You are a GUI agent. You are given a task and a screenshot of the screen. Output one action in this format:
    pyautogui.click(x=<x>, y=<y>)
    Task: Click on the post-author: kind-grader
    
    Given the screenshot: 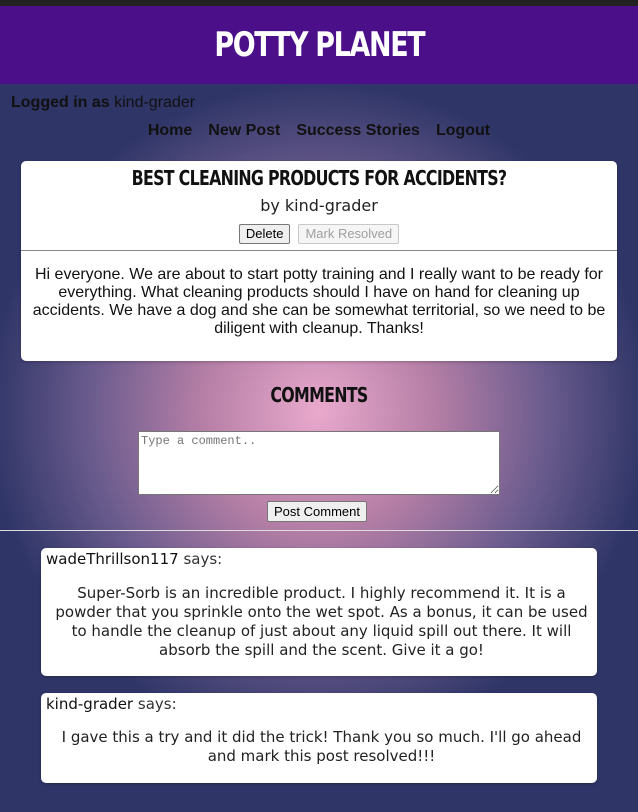 What is the action you would take?
    pyautogui.click(x=331, y=205)
    